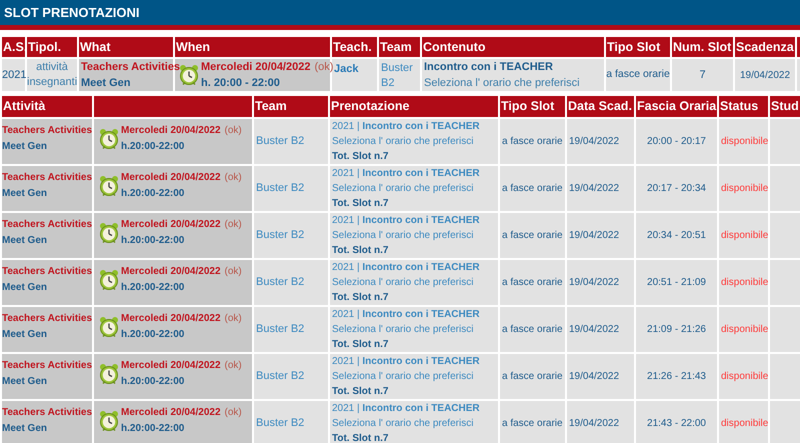 This screenshot has width=800, height=443. Describe the element at coordinates (488, 67) in the screenshot. I see `content-title: Incontro con i TEACHER` at that location.